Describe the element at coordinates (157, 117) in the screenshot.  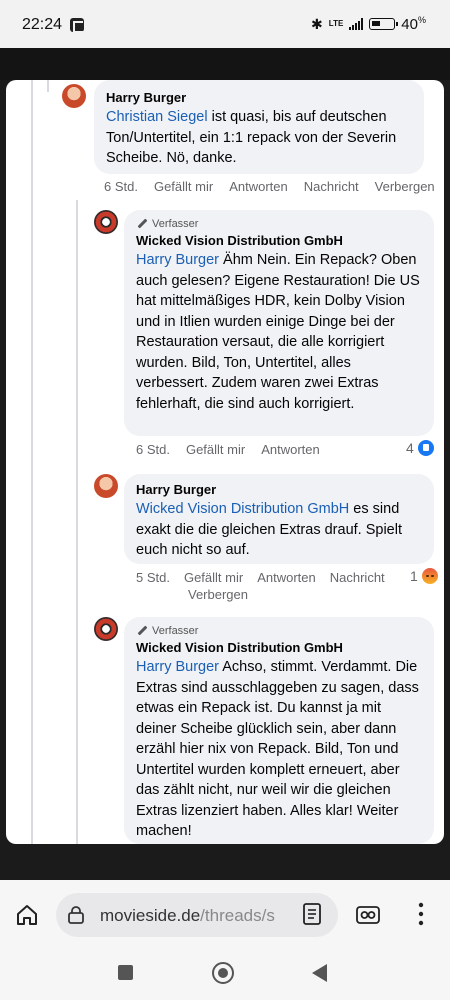
I see `mention-link: Christian Siegel` at that location.